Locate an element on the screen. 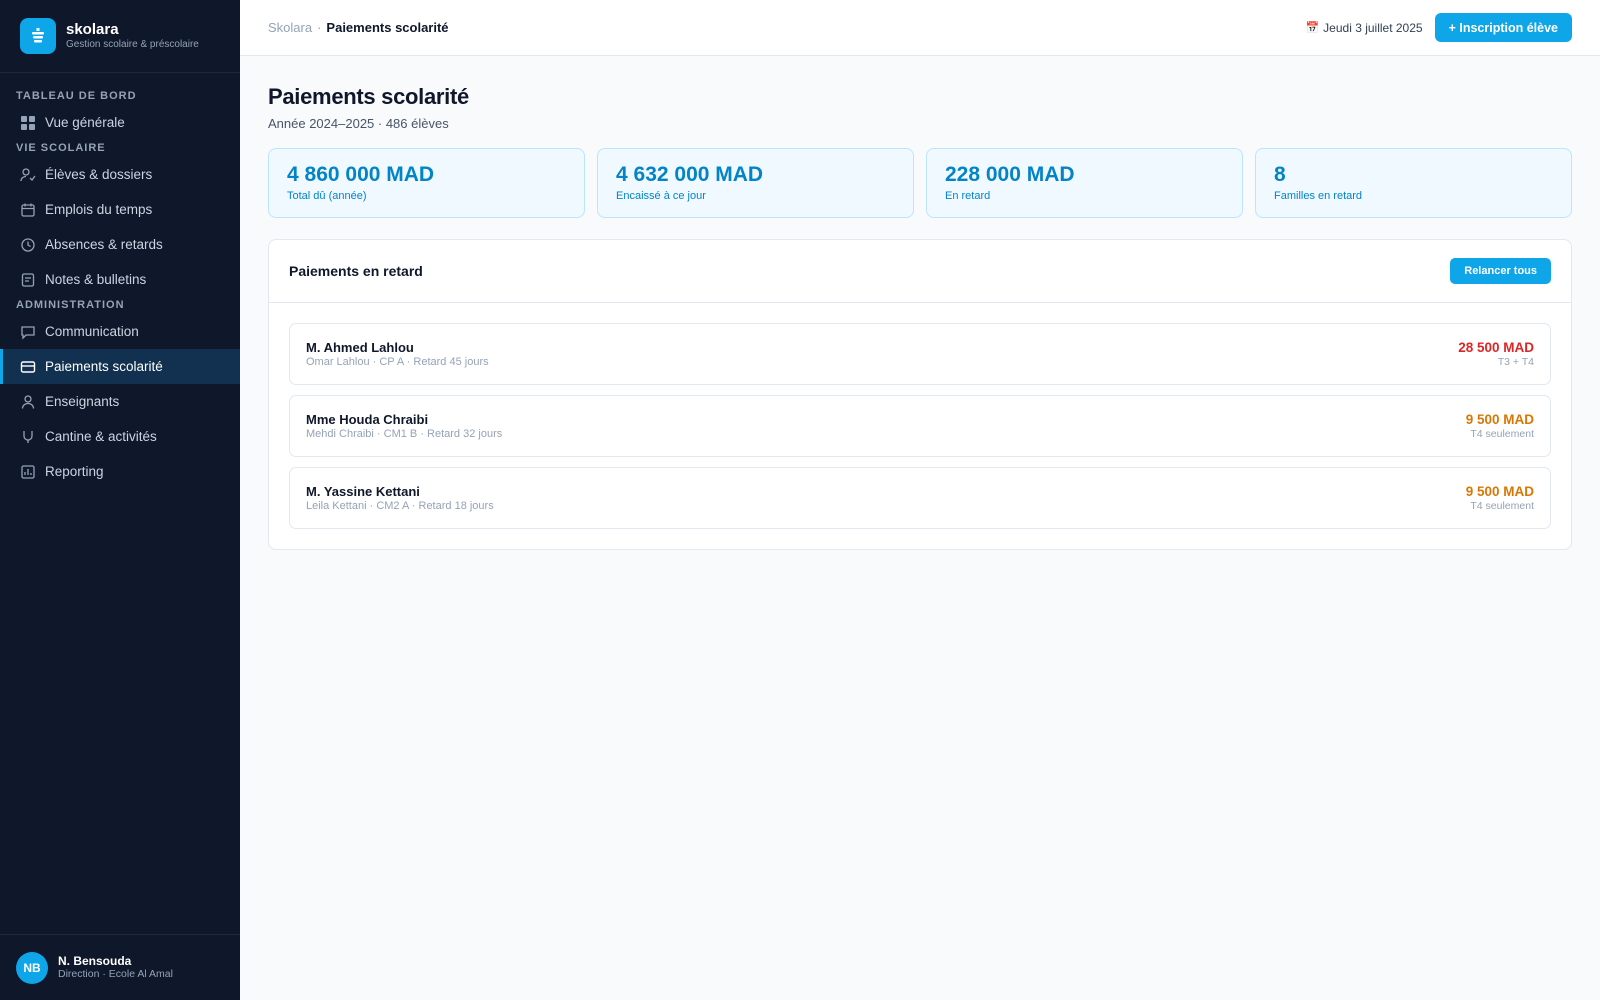 This screenshot has width=1600, height=1000. sidebar-item-label: Élèves & dossiers is located at coordinates (99, 174).